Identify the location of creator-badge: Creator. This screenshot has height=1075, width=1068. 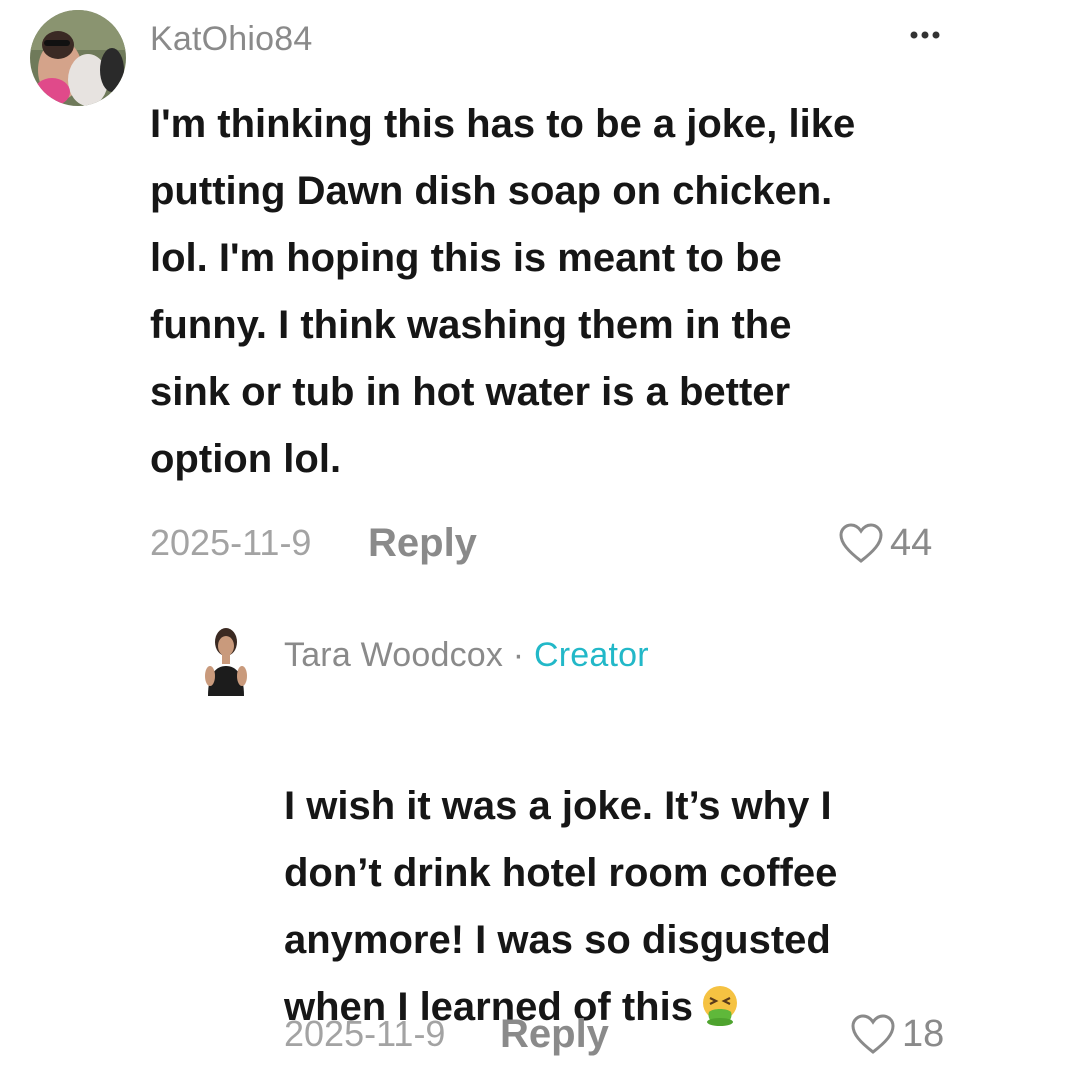
(591, 655).